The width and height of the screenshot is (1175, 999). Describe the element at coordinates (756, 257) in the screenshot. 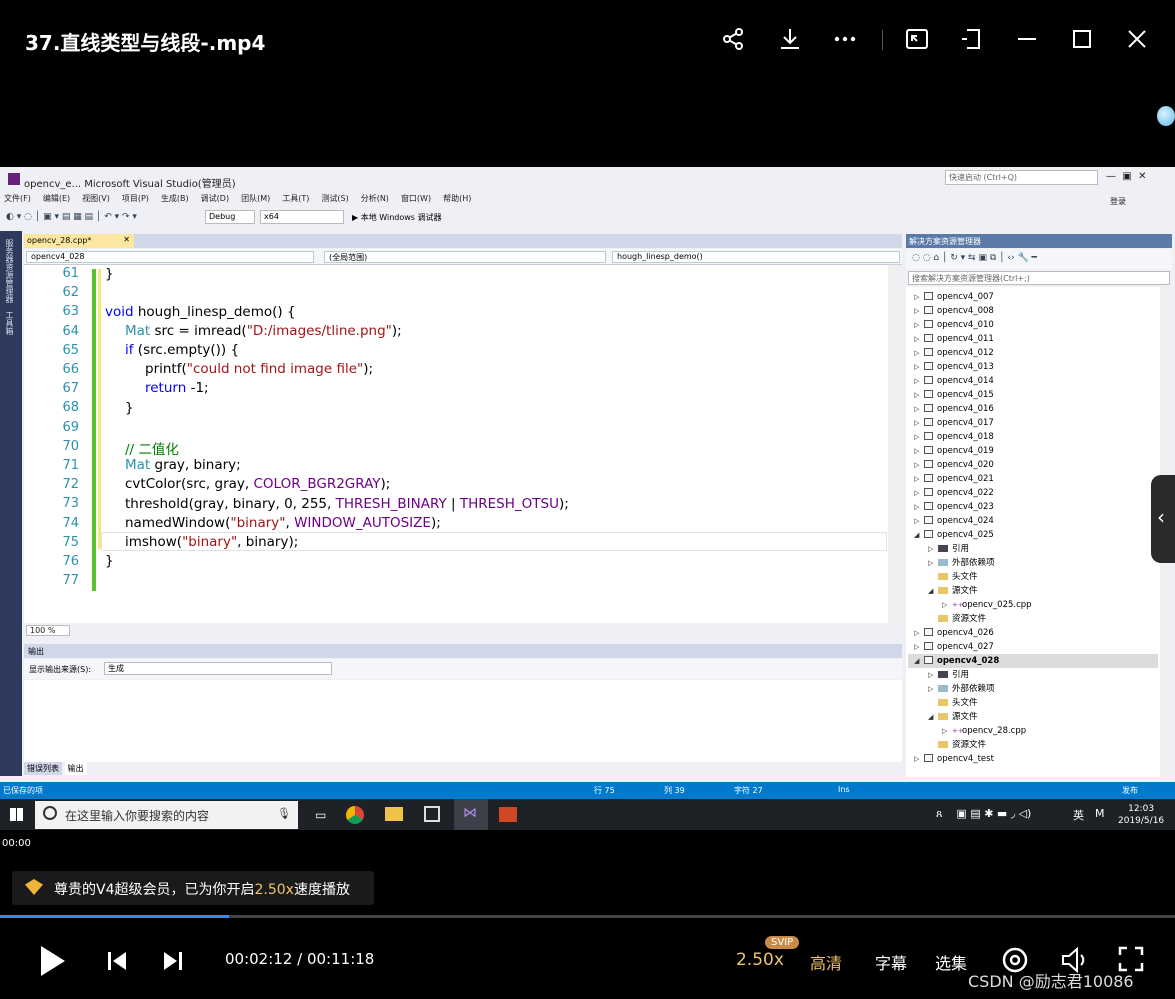

I see `member-nav-select: hough_linesp_demo()` at that location.